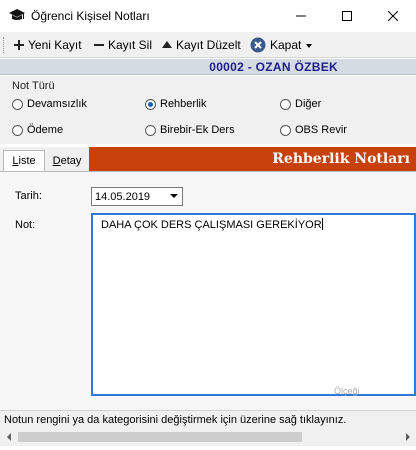 This screenshot has height=450, width=416. I want to click on toolbar-grip, so click(4, 45).